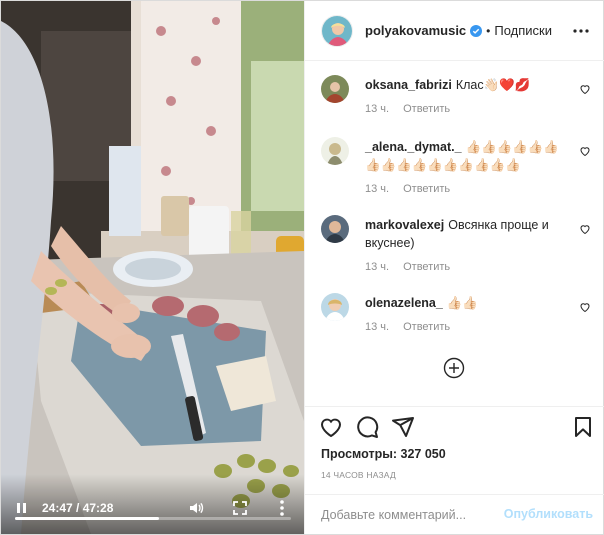 The height and width of the screenshot is (535, 604). I want to click on fullscreen-icon, so click(240, 508).